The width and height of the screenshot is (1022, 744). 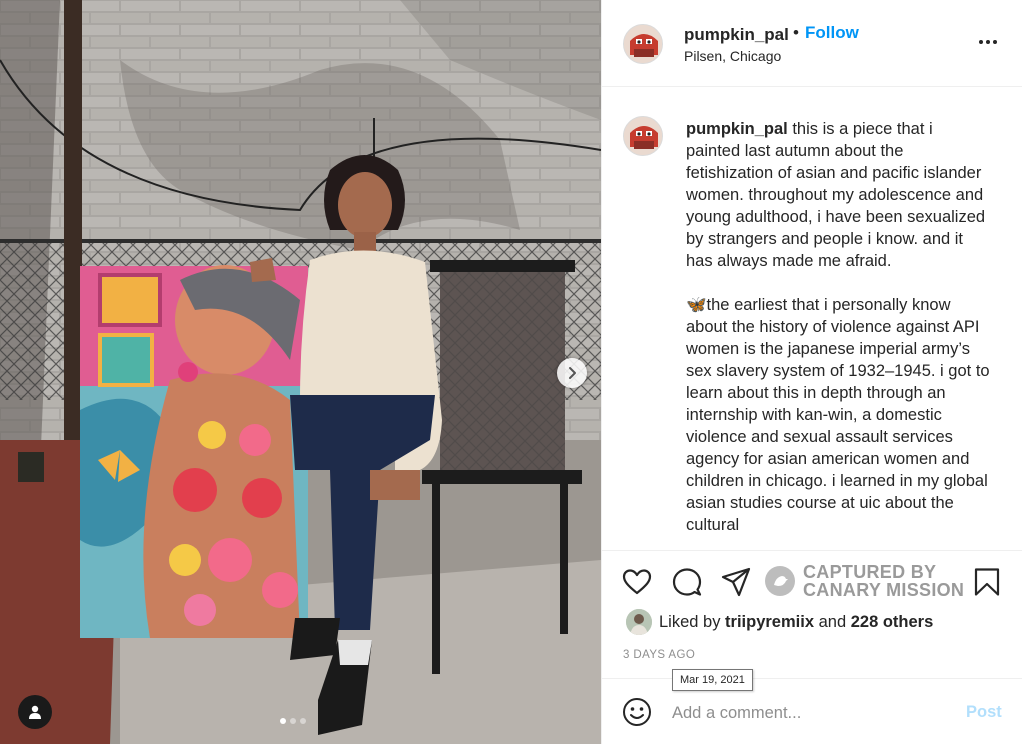 What do you see at coordinates (659, 655) in the screenshot?
I see `post-timestamp: 3 DAYS AGO` at bounding box center [659, 655].